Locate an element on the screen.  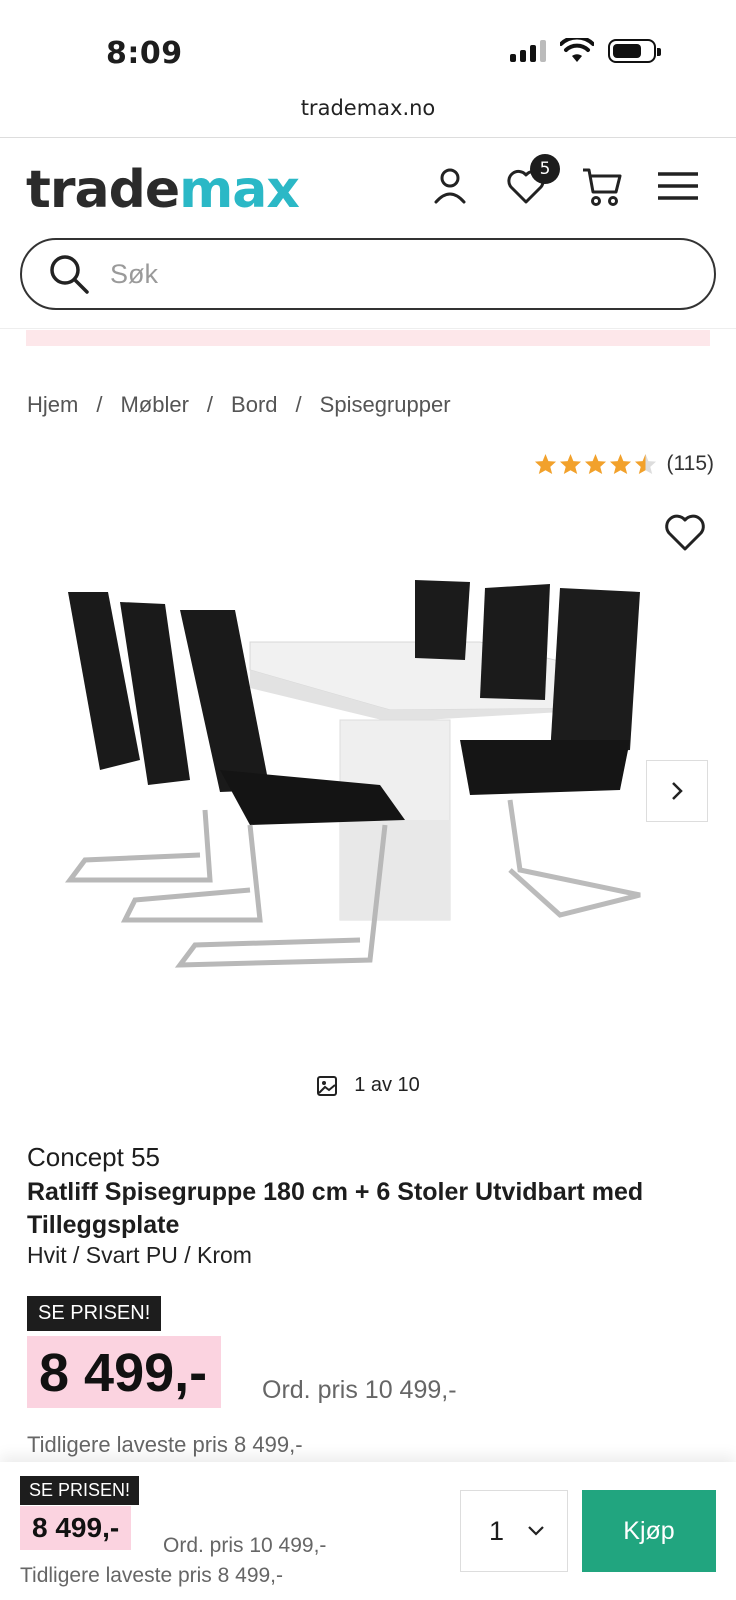
image-counter: 1 av 10 is located at coordinates (368, 1085).